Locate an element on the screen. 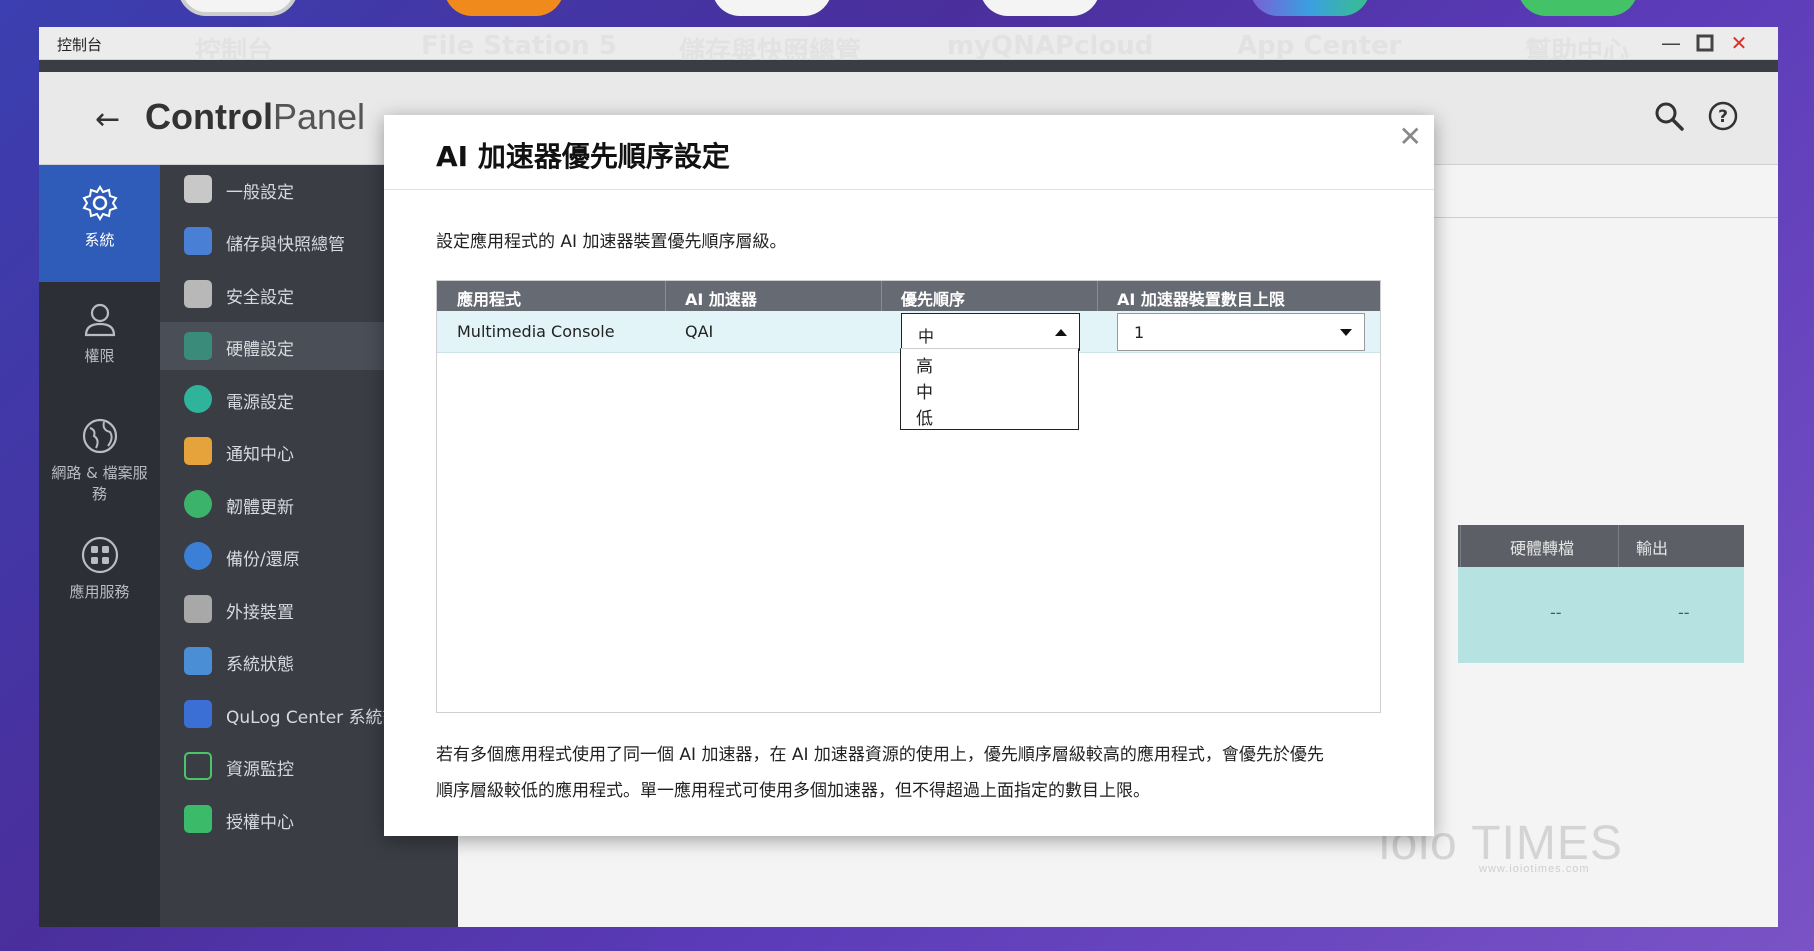  user-icon is located at coordinates (99, 320).